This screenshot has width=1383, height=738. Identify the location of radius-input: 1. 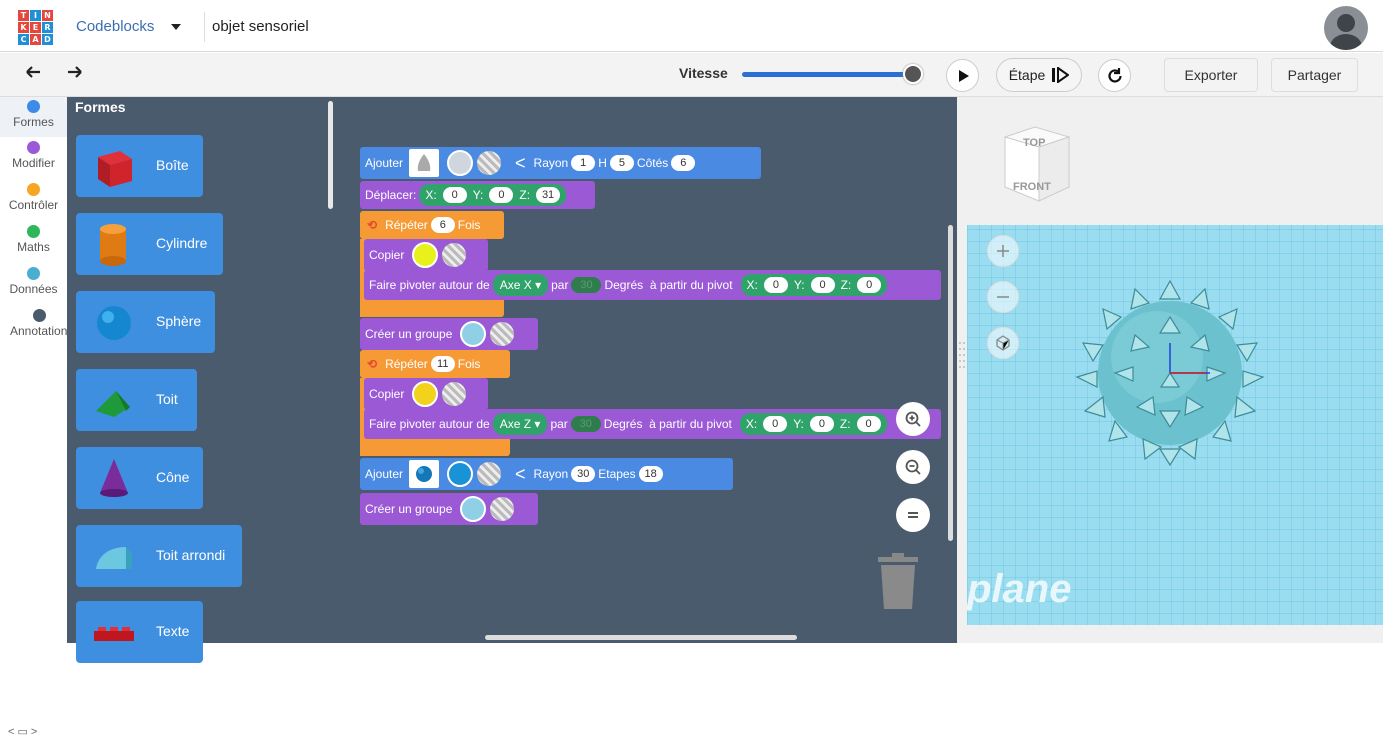
(583, 163).